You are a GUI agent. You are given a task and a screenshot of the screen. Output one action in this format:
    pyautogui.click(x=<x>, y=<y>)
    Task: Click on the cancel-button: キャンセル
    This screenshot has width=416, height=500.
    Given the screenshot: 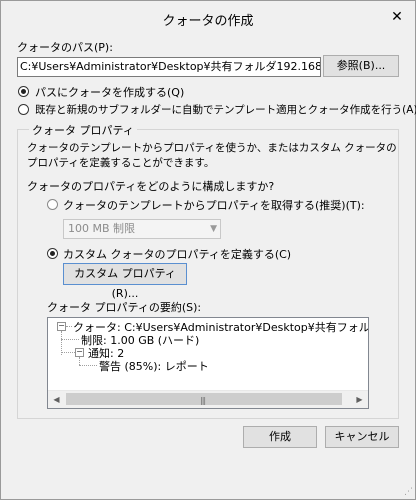 What is the action you would take?
    pyautogui.click(x=362, y=437)
    